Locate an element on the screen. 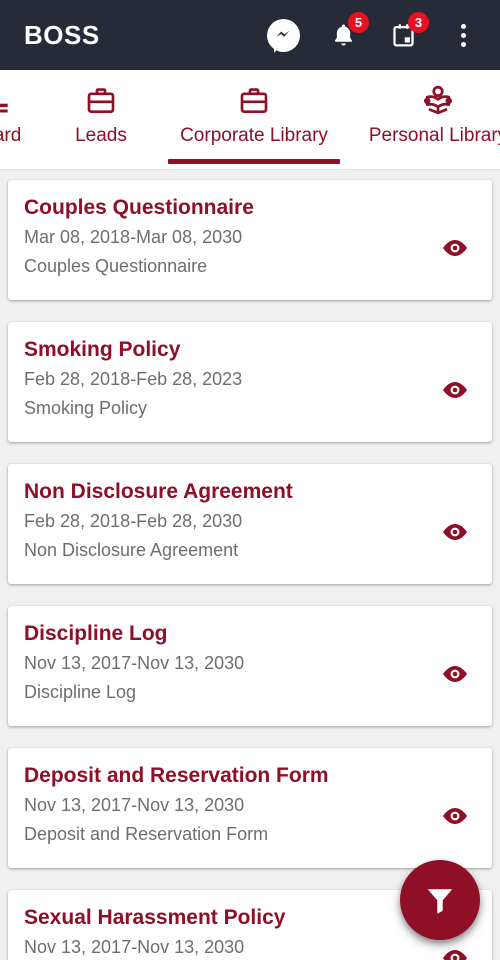 This screenshot has height=960, width=500. tab-personal-library-label: Personal Library is located at coordinates (434, 135).